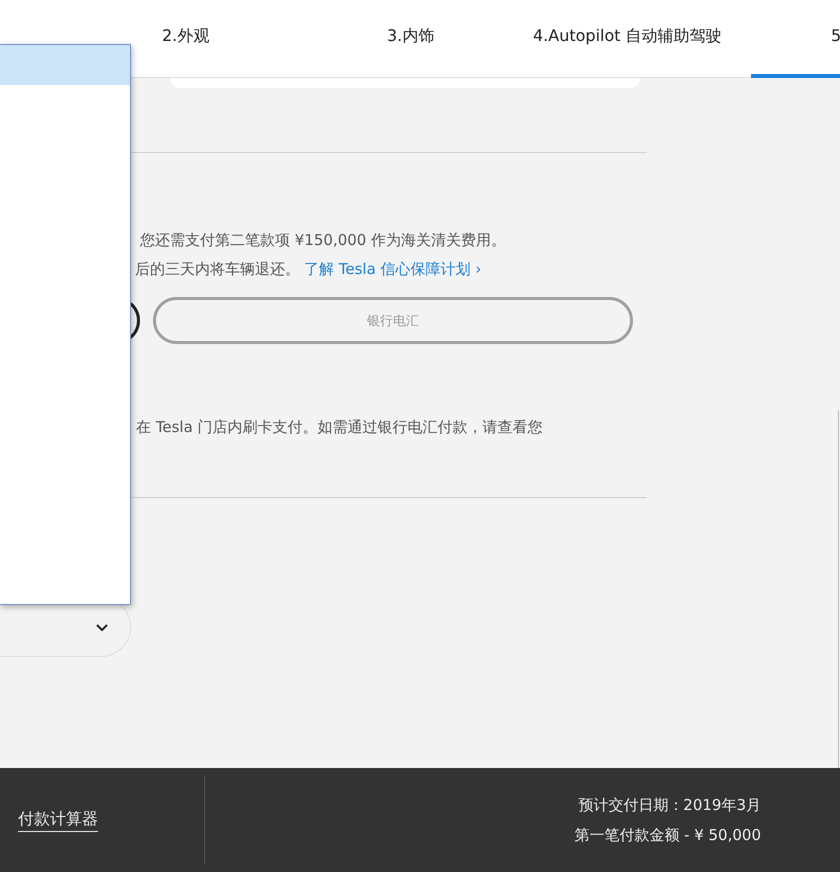 The height and width of the screenshot is (872, 840). I want to click on return-text: 后的三天内将车辆退还。, so click(217, 269).